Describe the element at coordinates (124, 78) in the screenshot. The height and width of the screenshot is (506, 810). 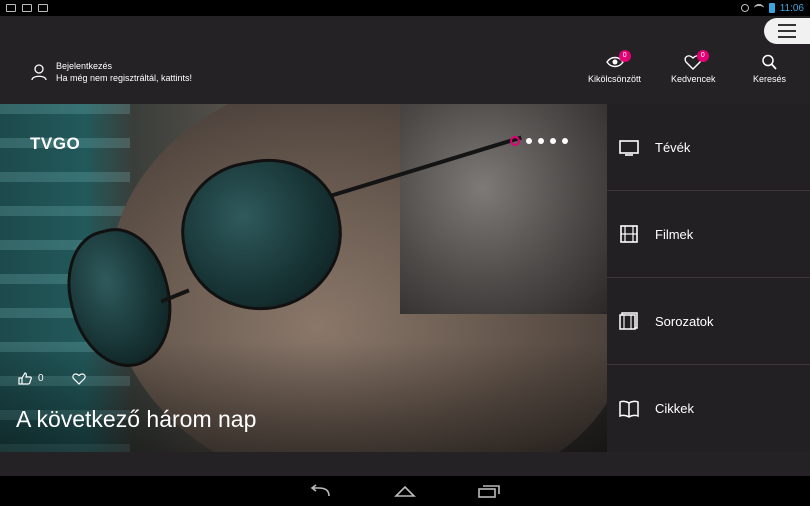
I see `login-subtitle: Ha még nem regisztráltál, kattints!` at that location.